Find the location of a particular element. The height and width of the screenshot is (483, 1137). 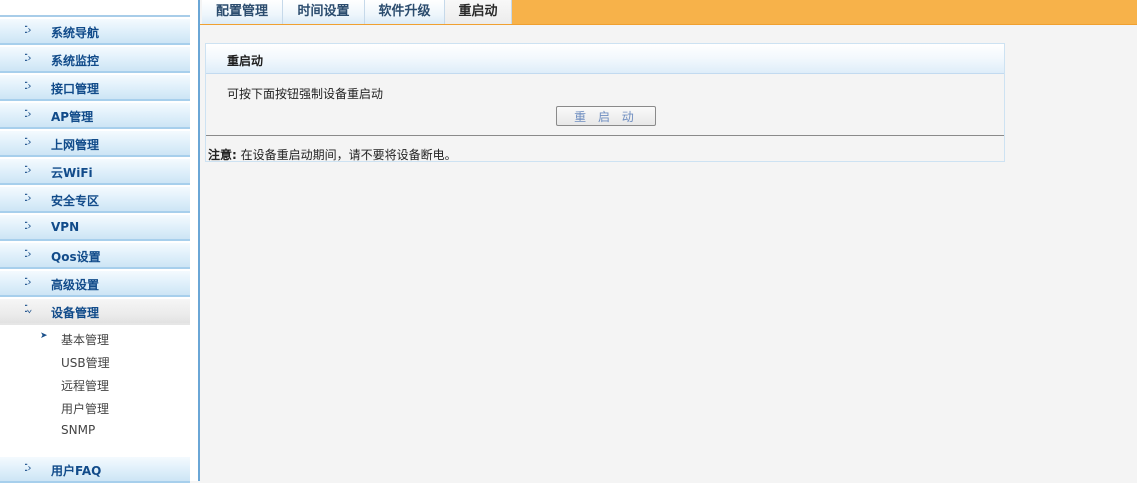

sidebar-item-system-nav: ⁚⁚› 系统导航 is located at coordinates (95, 32).